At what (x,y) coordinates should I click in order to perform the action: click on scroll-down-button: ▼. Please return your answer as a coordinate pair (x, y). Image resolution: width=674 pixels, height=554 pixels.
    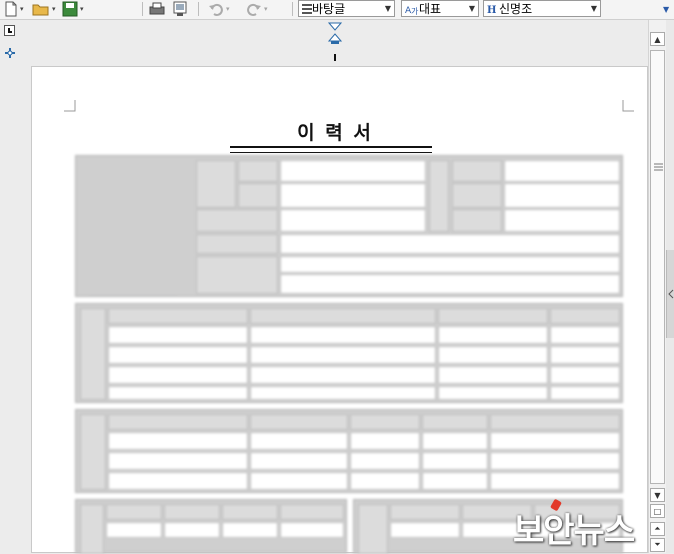
    Looking at the image, I should click on (657, 495).